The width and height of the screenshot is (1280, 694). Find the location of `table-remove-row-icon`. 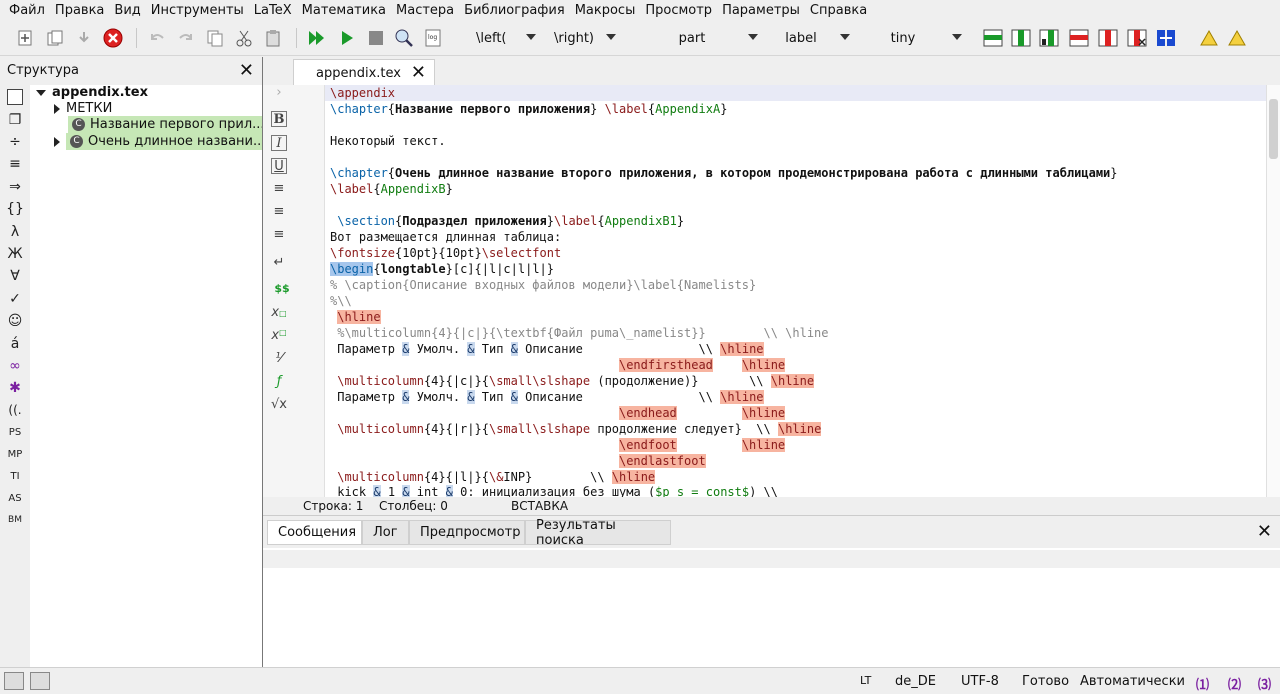

table-remove-row-icon is located at coordinates (1079, 38).